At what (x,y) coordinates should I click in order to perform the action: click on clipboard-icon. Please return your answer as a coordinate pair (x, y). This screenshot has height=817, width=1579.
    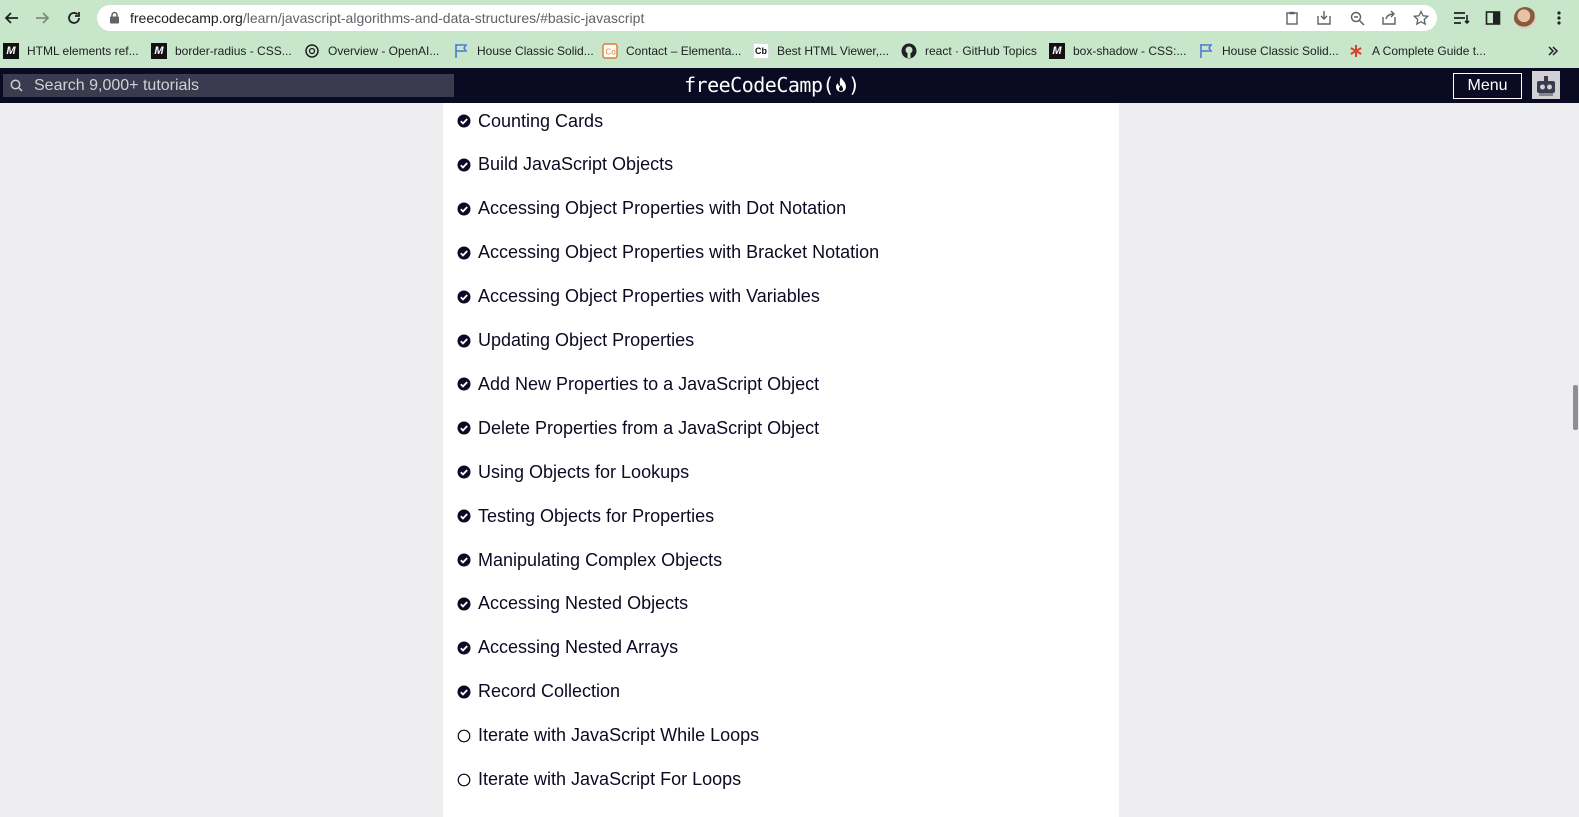
    Looking at the image, I should click on (1292, 18).